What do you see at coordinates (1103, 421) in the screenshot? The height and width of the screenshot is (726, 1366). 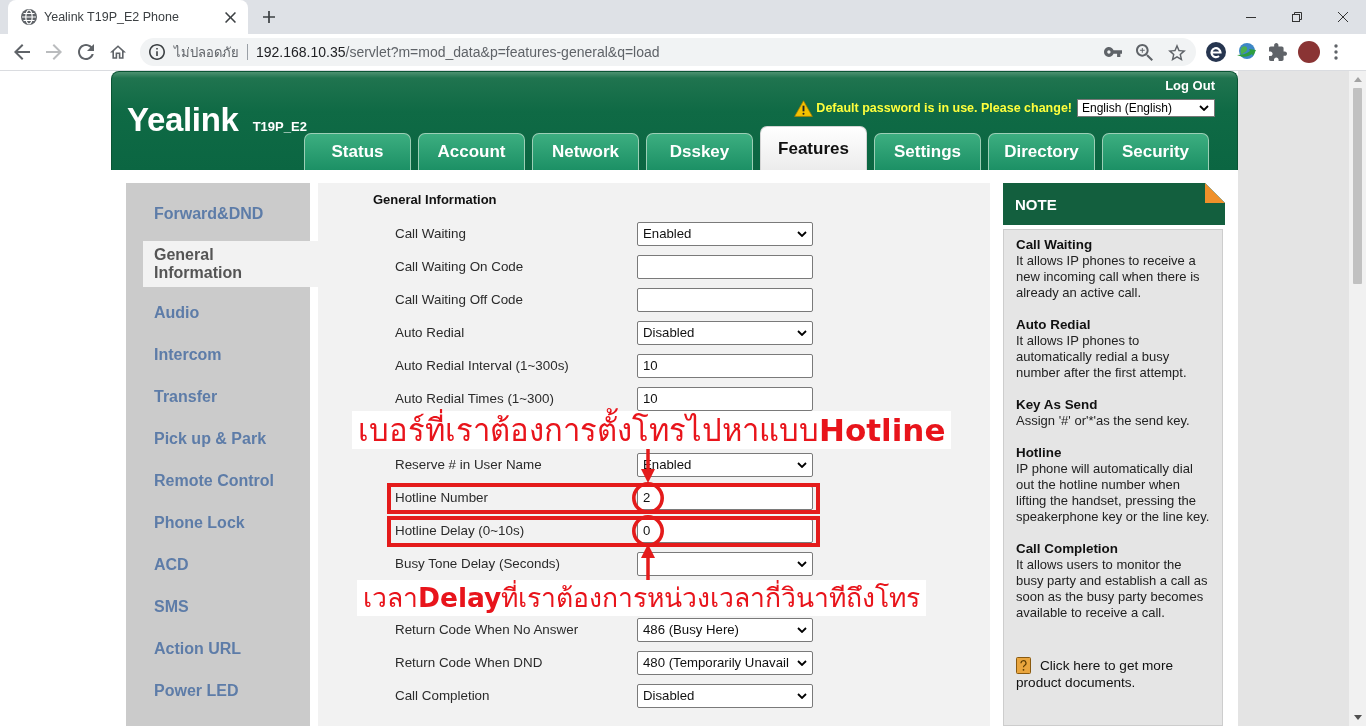 I see `note-text: Assign '#' or'*'as the send key.` at bounding box center [1103, 421].